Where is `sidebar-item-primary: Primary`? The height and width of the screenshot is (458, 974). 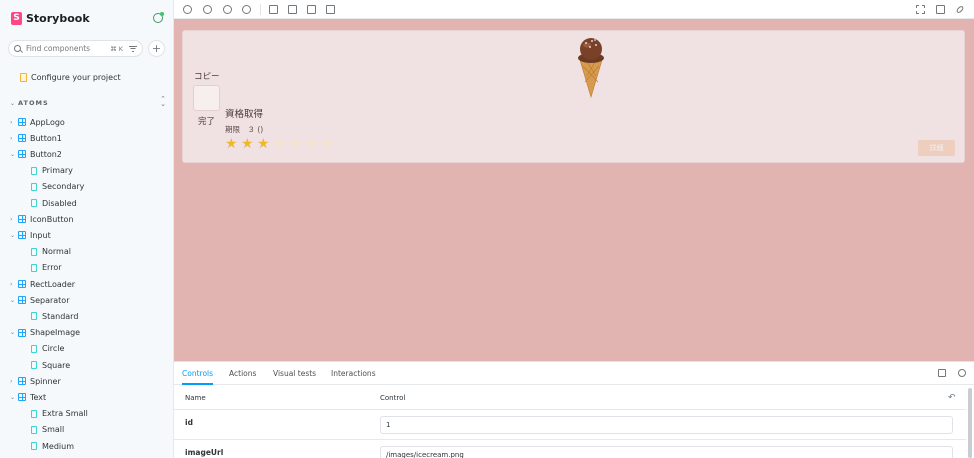
sidebar-item-primary: Primary is located at coordinates (52, 171).